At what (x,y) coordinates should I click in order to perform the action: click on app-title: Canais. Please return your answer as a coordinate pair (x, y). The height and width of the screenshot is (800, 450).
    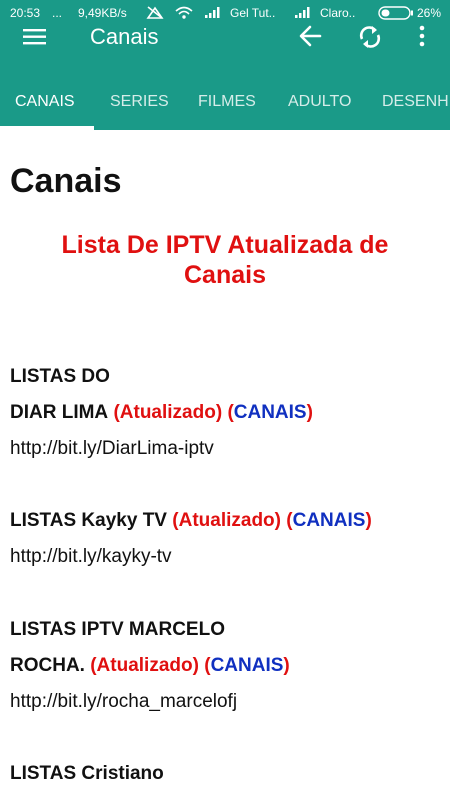
    Looking at the image, I should click on (124, 36).